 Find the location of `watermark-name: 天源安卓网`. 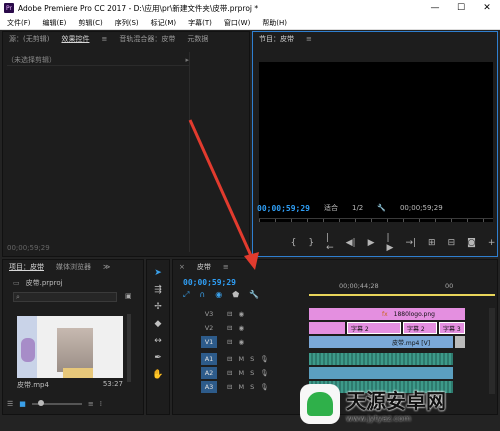

watermark-name: 天源安卓网 is located at coordinates (396, 401).